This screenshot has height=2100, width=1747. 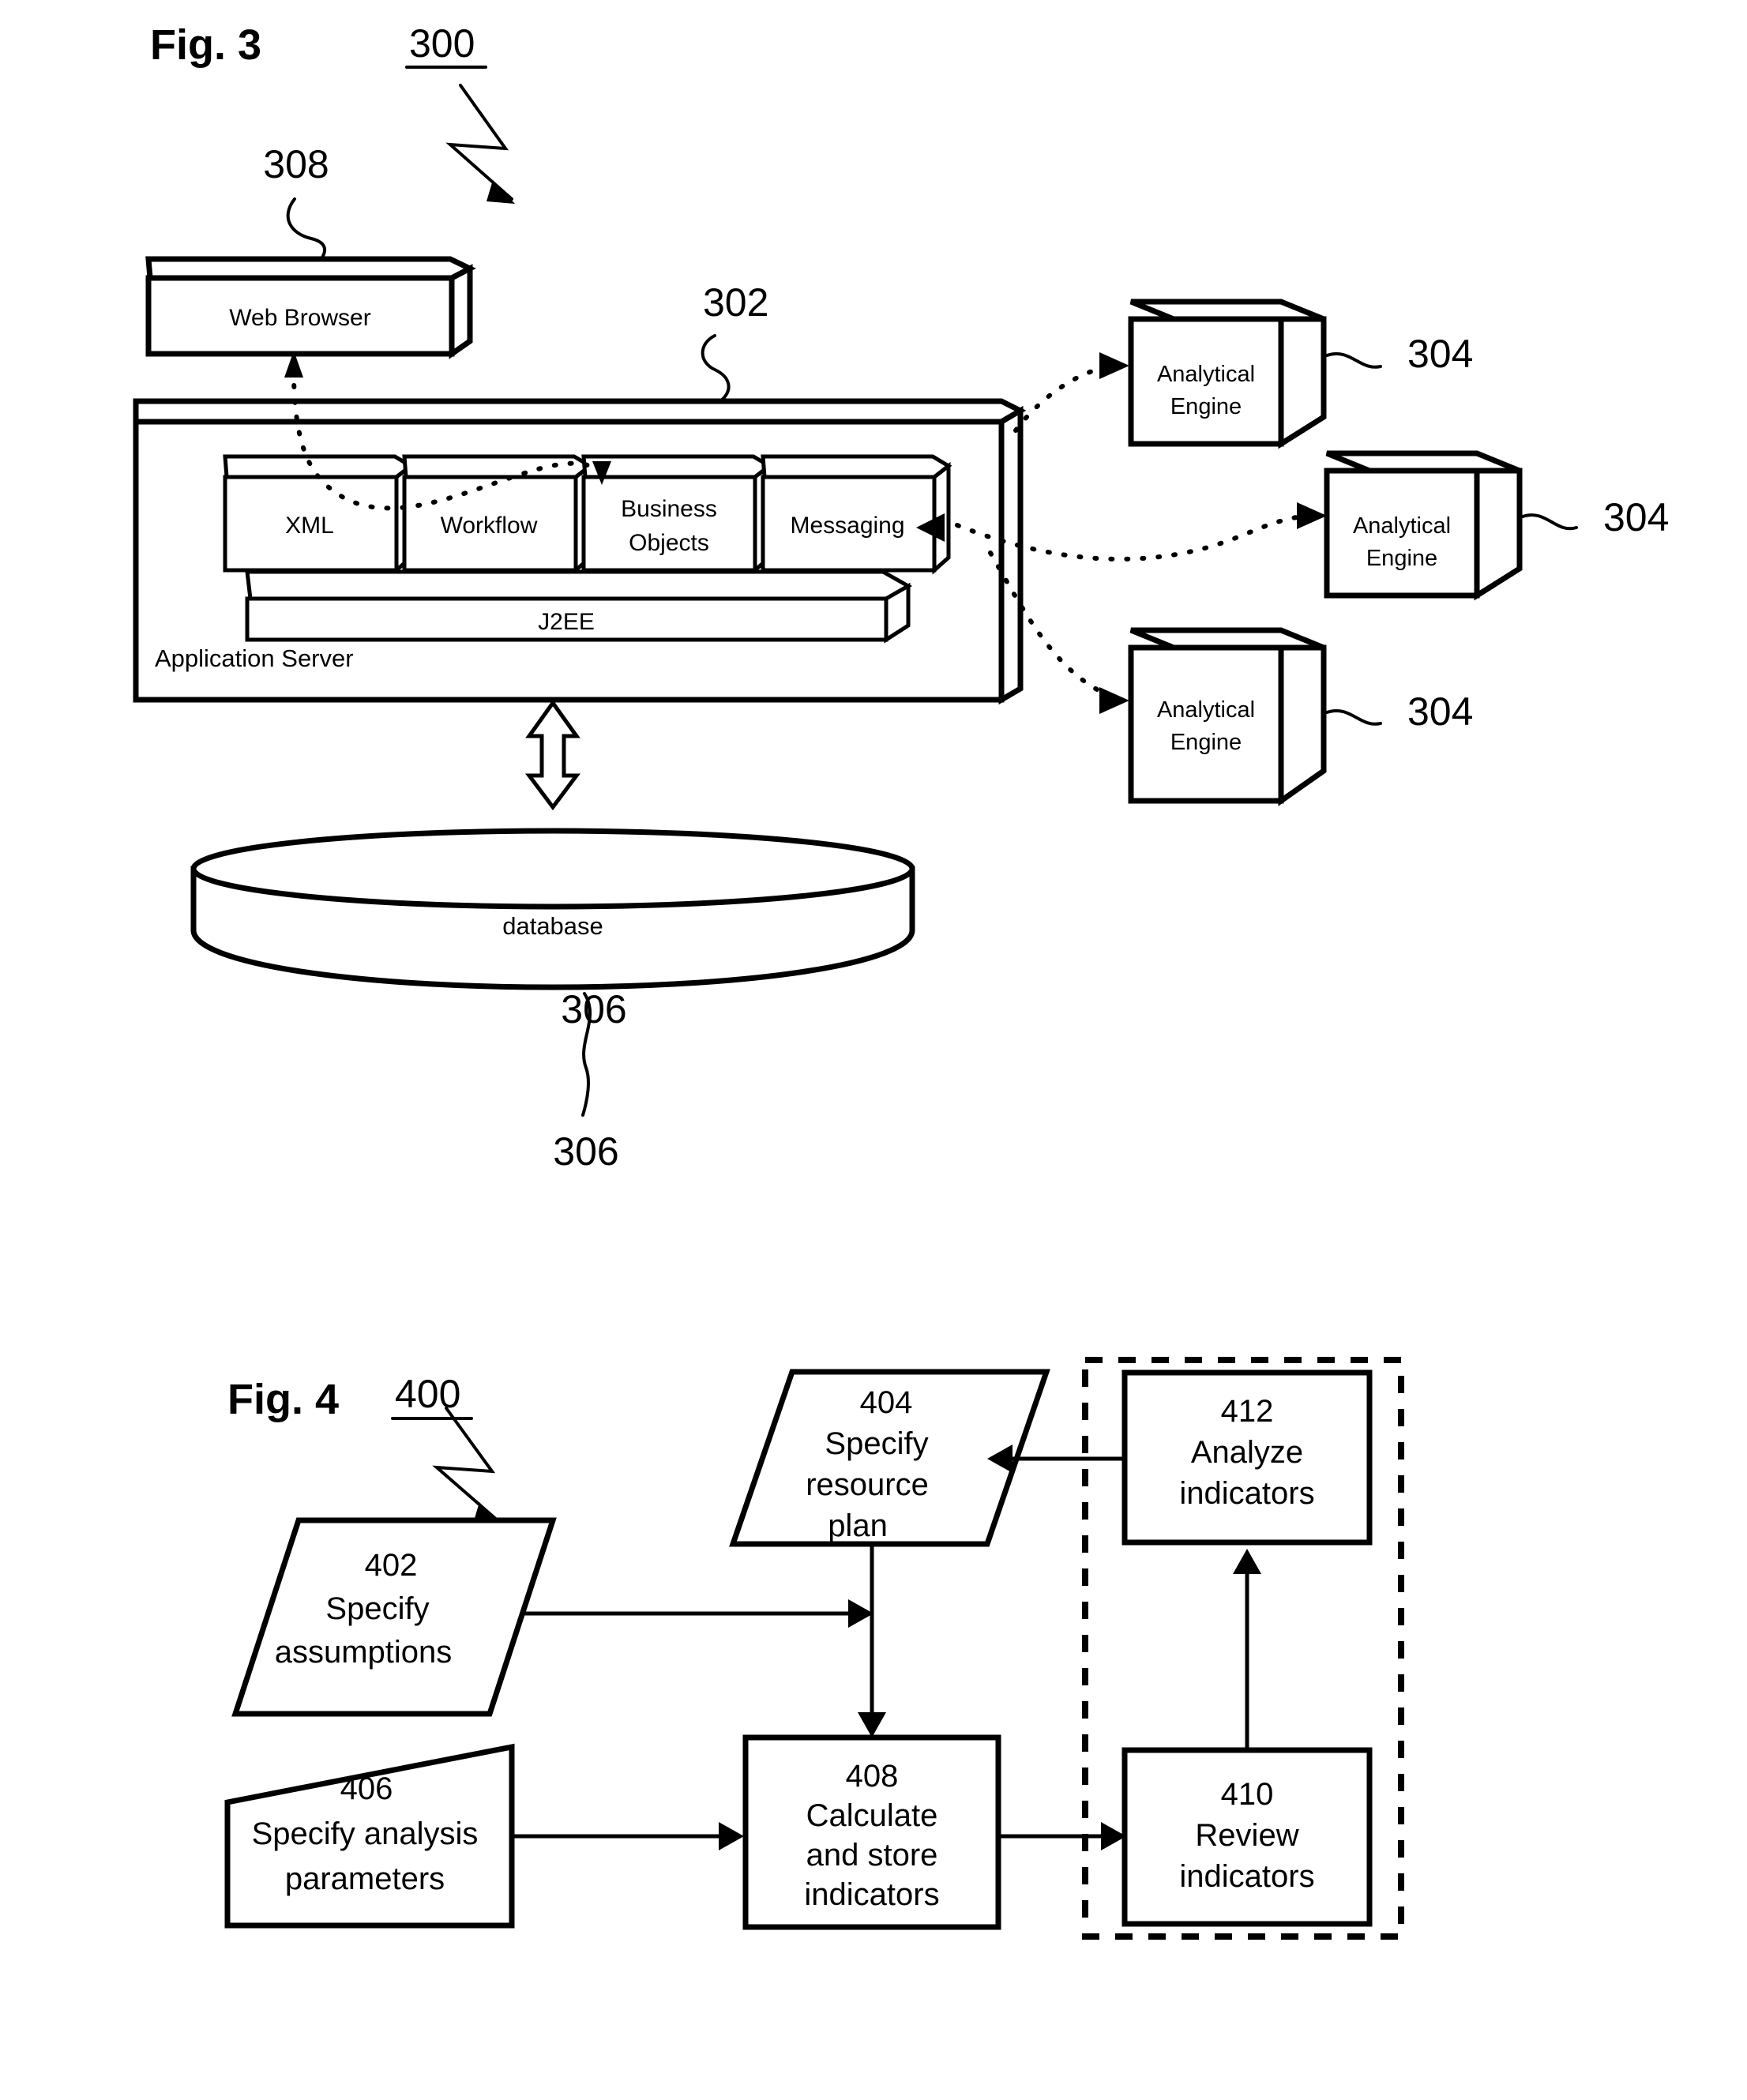 I want to click on module-business-objects-label-line2: Objects, so click(x=669, y=543).